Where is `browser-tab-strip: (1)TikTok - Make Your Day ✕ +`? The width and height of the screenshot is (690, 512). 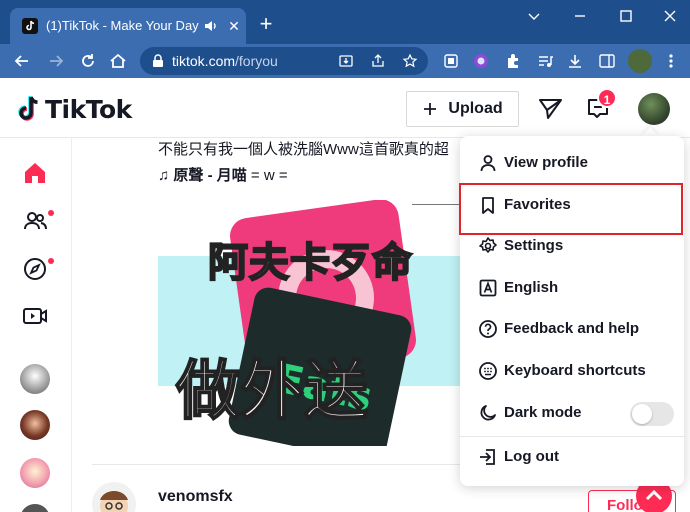
browser-tab-strip: (1)TikTok - Make Your Day ✕ + is located at coordinates (345, 22).